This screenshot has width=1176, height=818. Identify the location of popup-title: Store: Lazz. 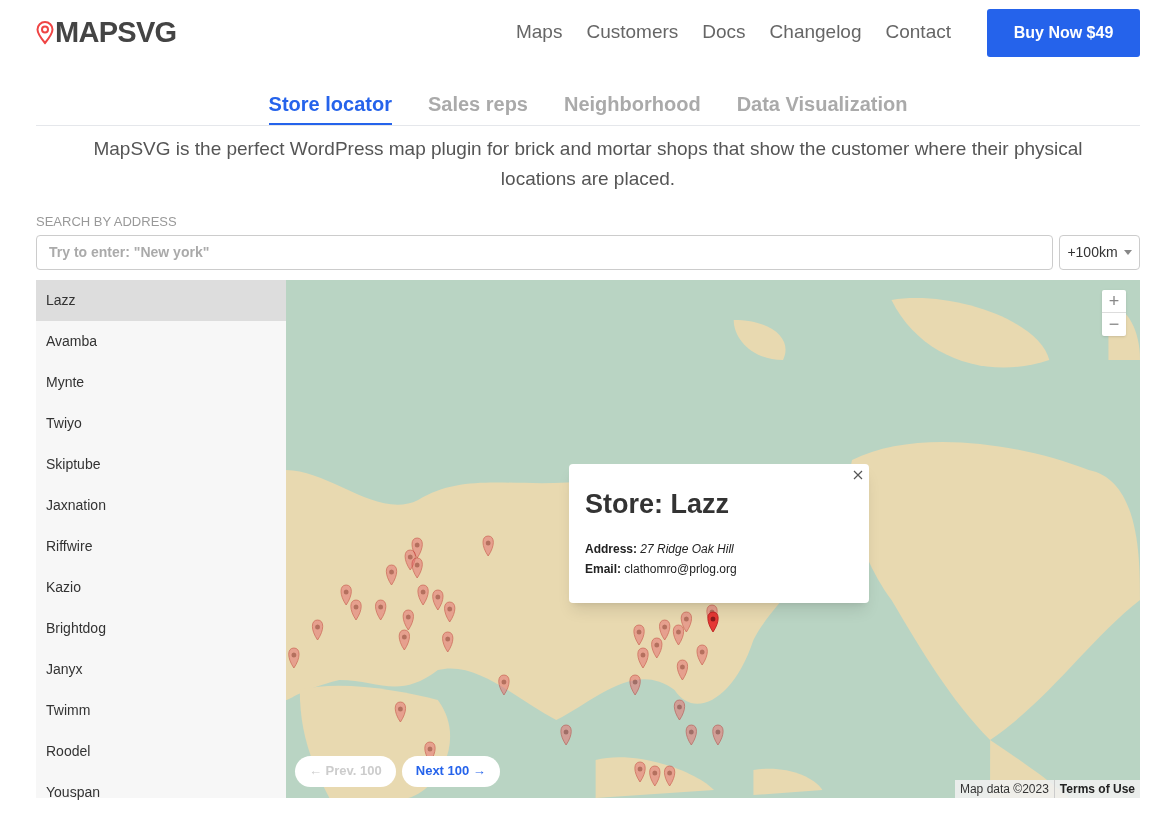
(658, 504).